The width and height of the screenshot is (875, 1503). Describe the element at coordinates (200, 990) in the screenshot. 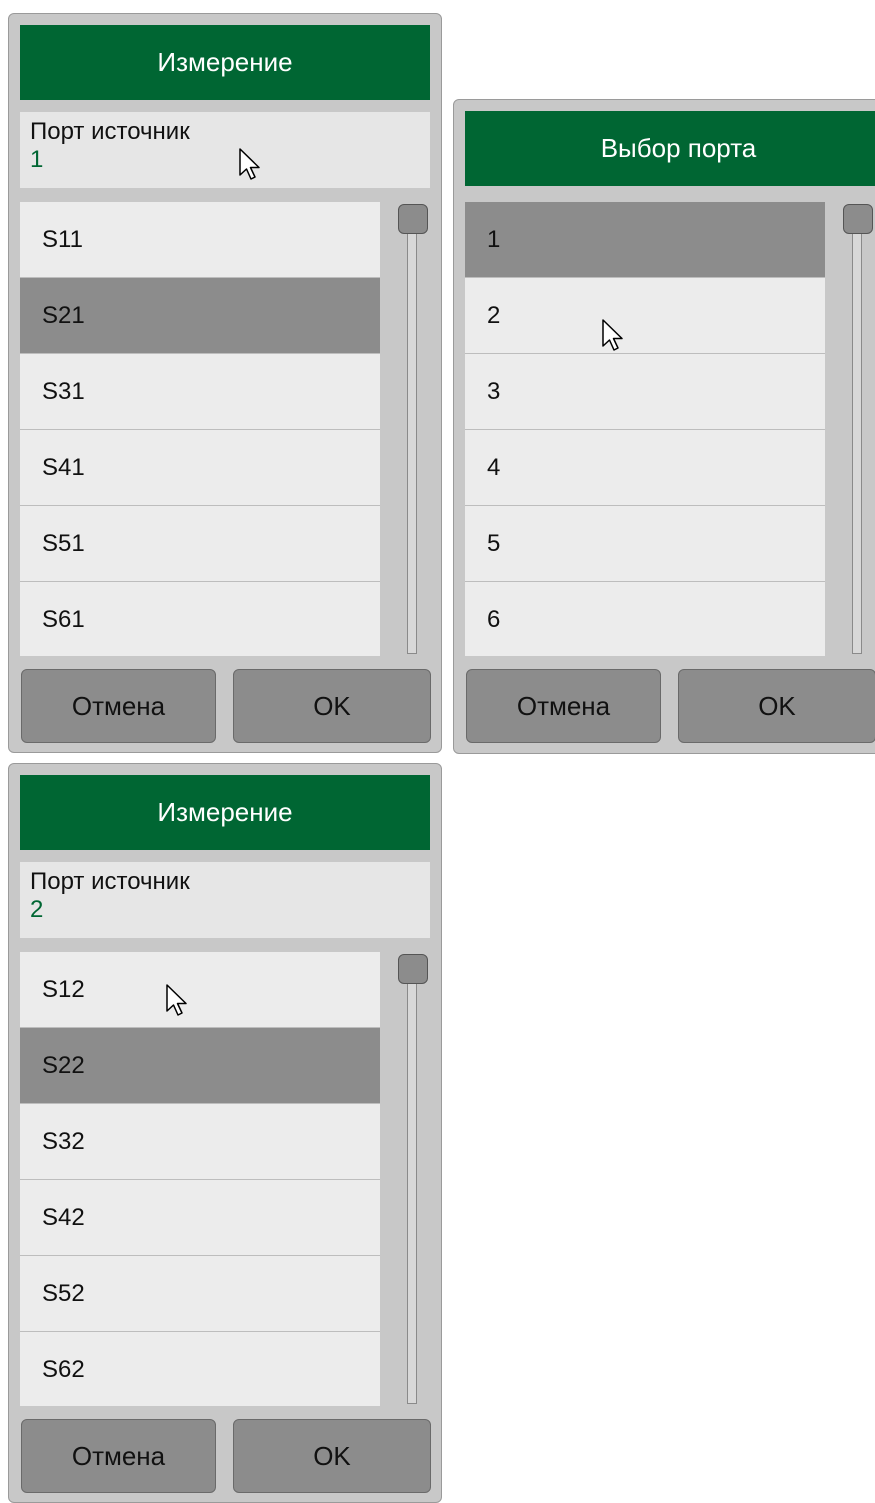

I see `list-item-s12: S12` at that location.